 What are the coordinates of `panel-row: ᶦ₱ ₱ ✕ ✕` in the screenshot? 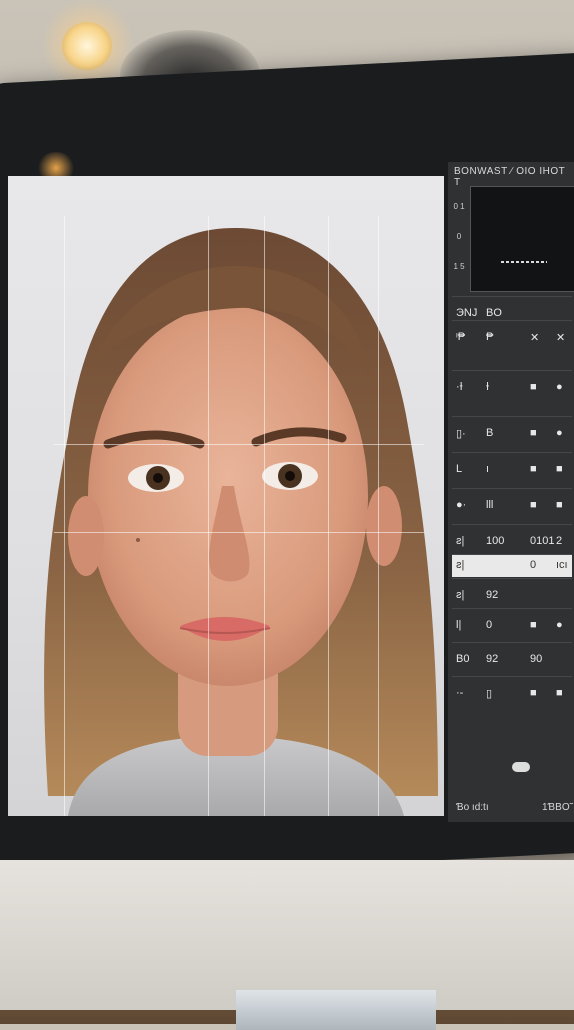 It's located at (512, 337).